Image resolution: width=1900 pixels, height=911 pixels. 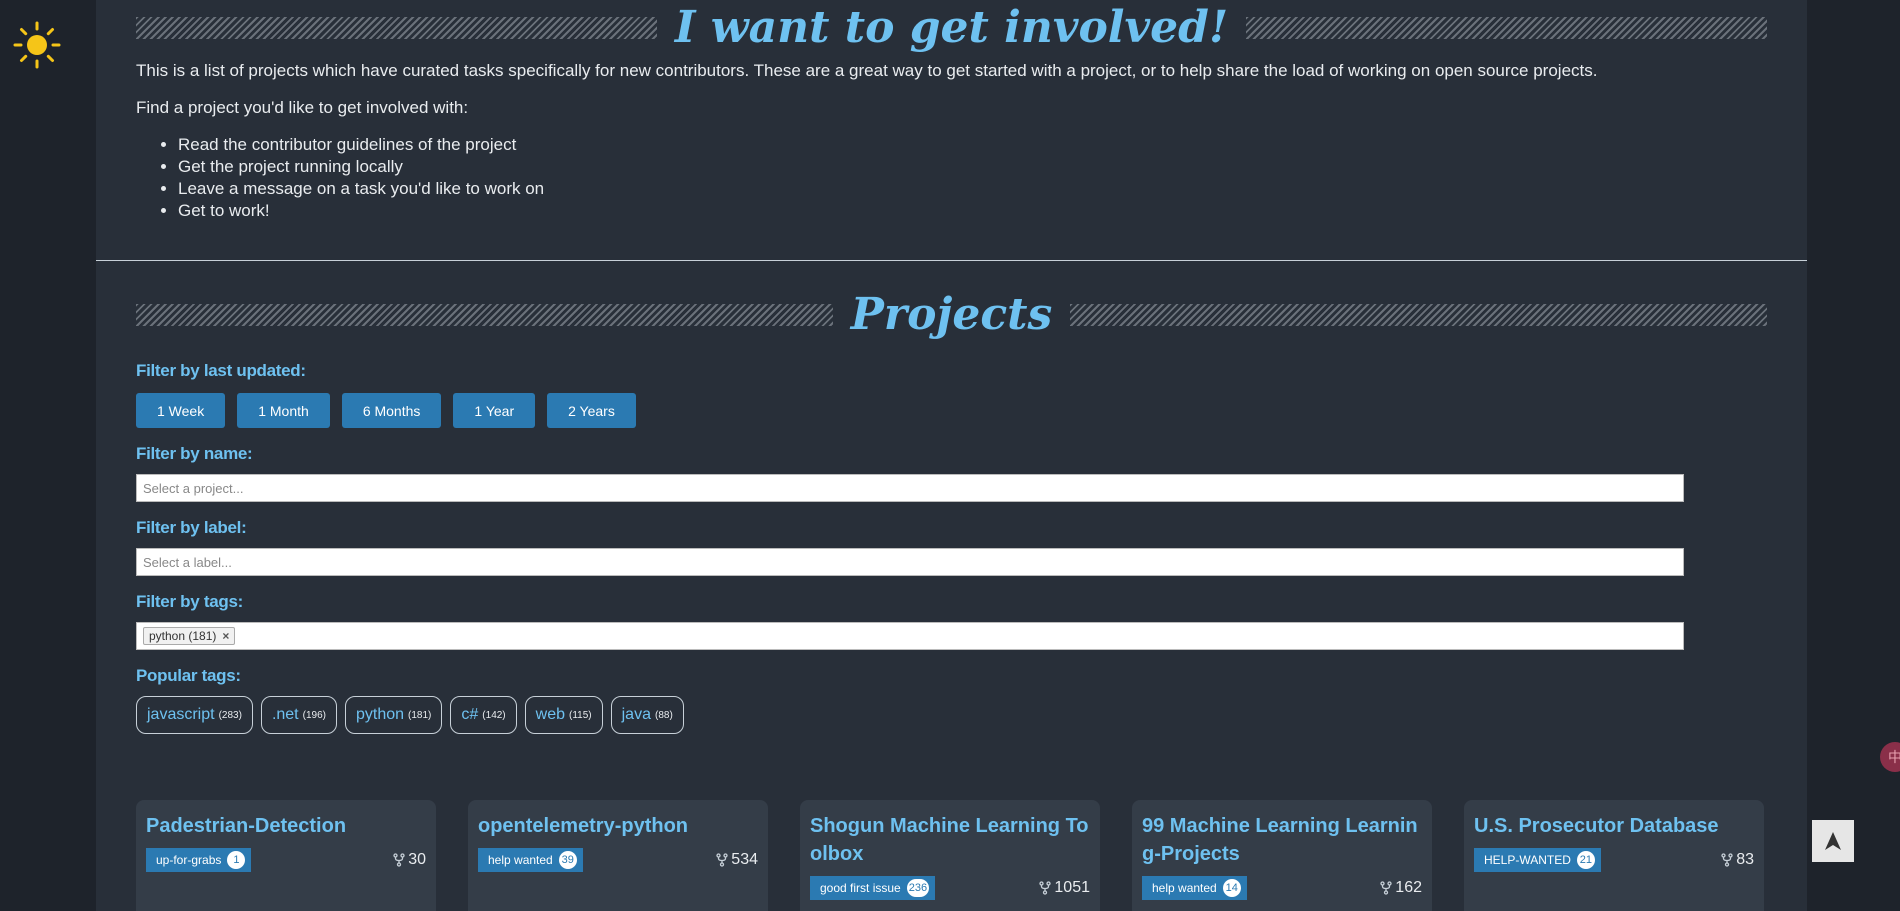 I want to click on scroll-to-top-button, so click(x=1833, y=841).